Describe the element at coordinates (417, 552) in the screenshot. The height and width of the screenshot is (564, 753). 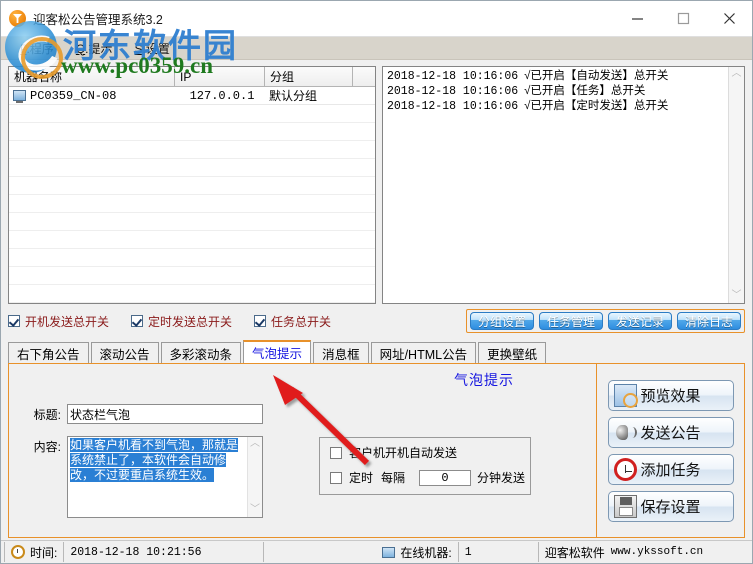
I see `status-online-label-cell: 在线机器:` at that location.